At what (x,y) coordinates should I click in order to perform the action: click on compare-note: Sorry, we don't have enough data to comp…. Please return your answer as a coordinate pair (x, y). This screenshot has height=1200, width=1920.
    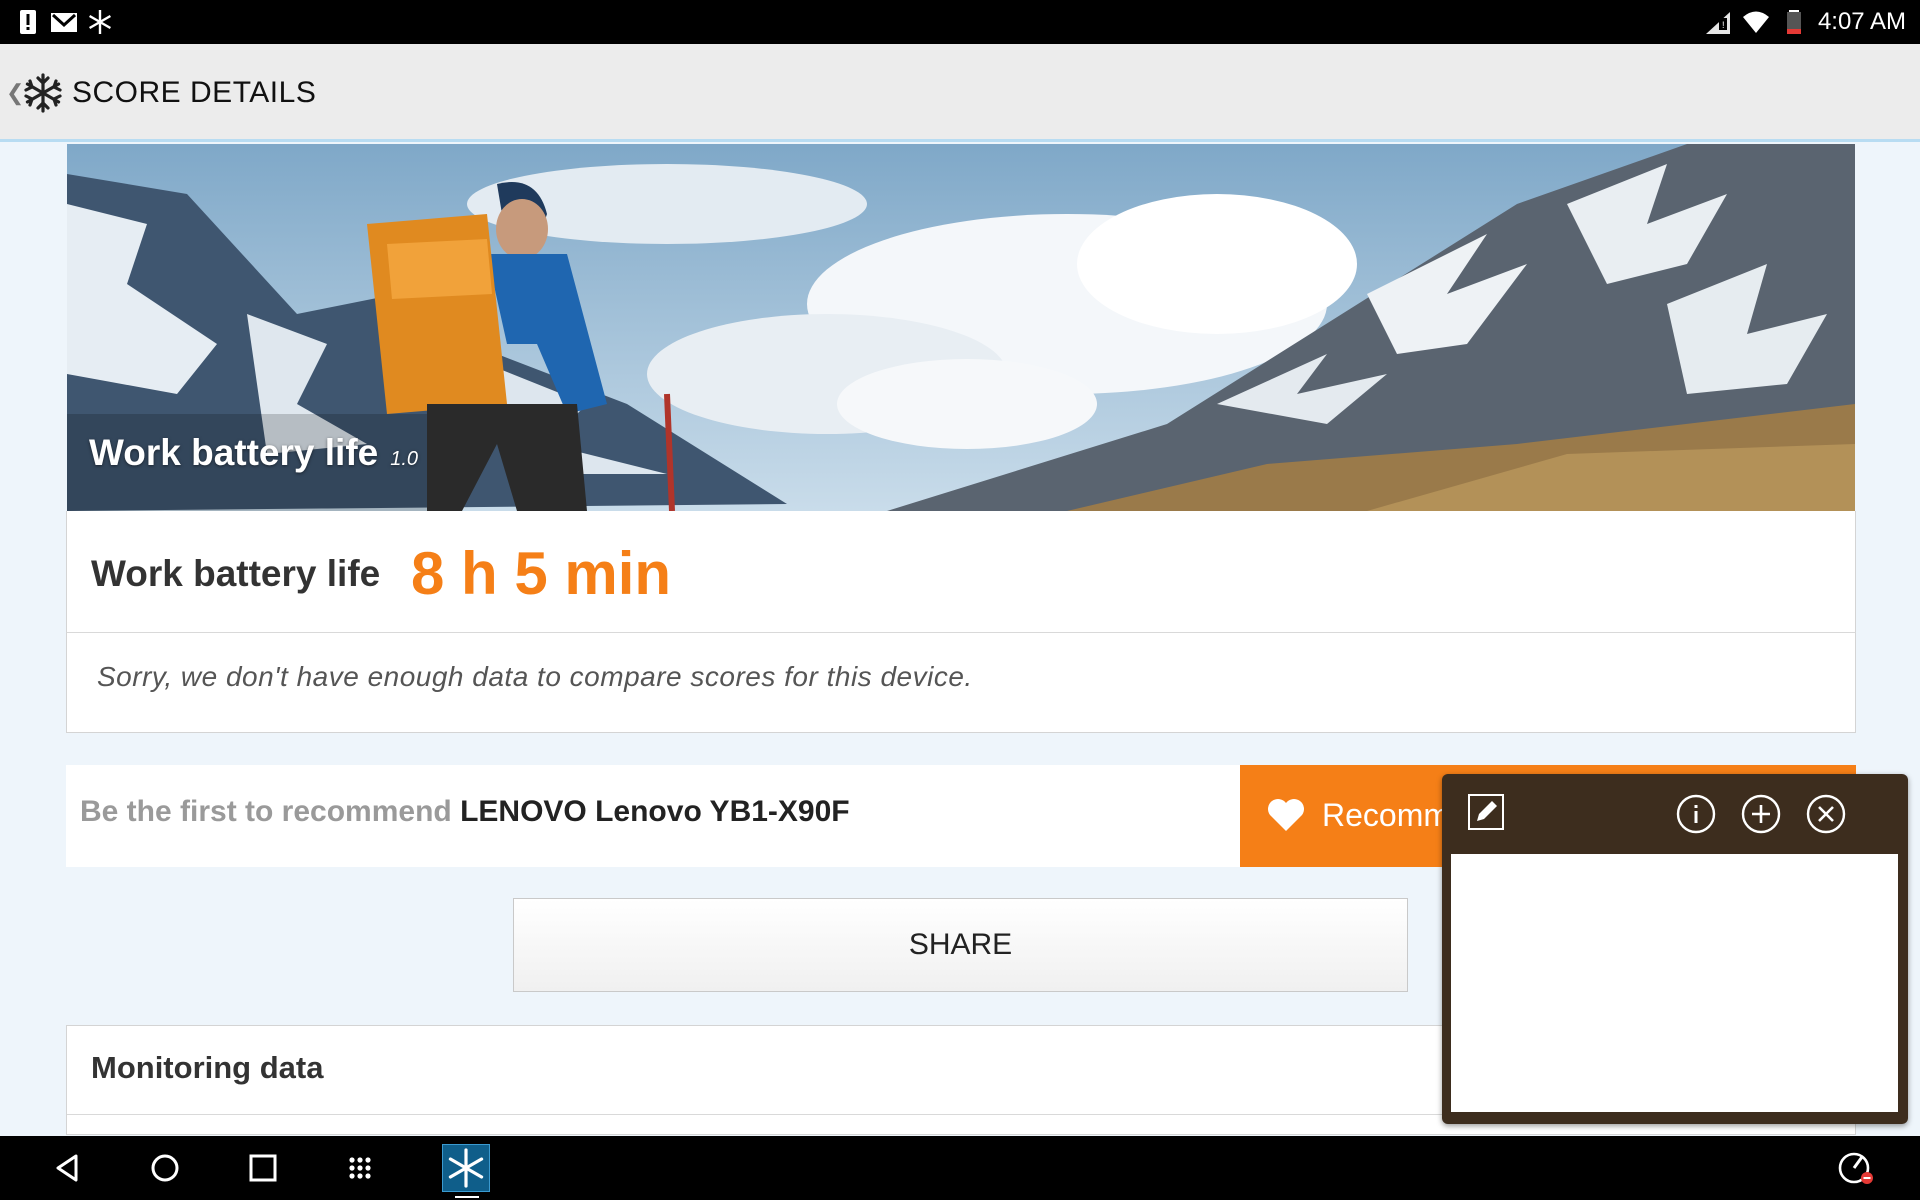
    Looking at the image, I should click on (535, 676).